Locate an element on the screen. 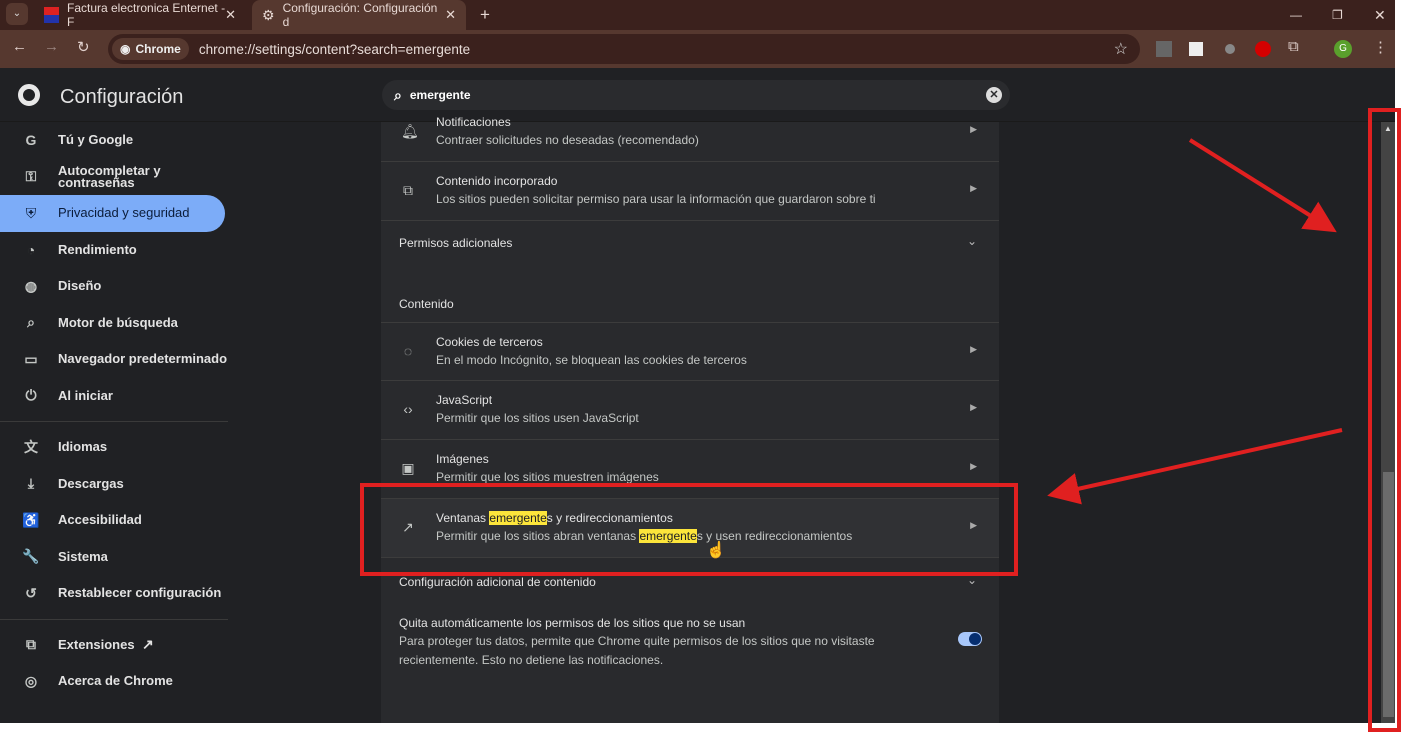 The width and height of the screenshot is (1404, 733). highlight-box is located at coordinates (689, 529).